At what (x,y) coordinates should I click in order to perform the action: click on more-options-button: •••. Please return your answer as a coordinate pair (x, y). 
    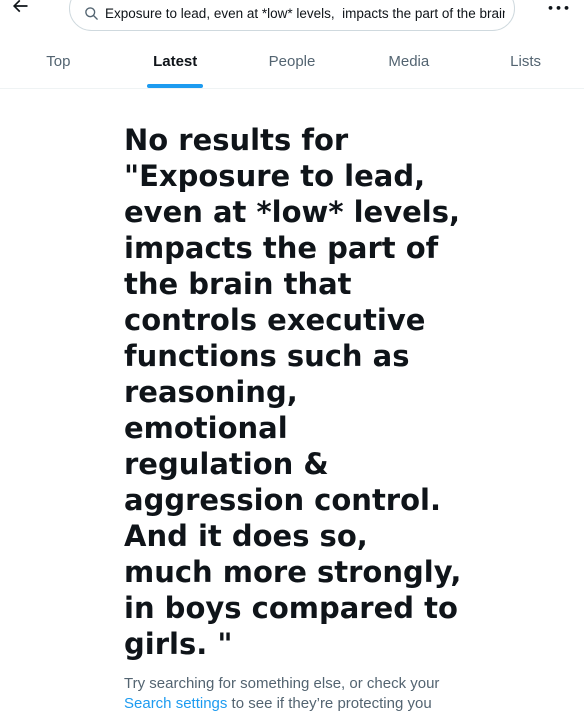
    Looking at the image, I should click on (559, 10).